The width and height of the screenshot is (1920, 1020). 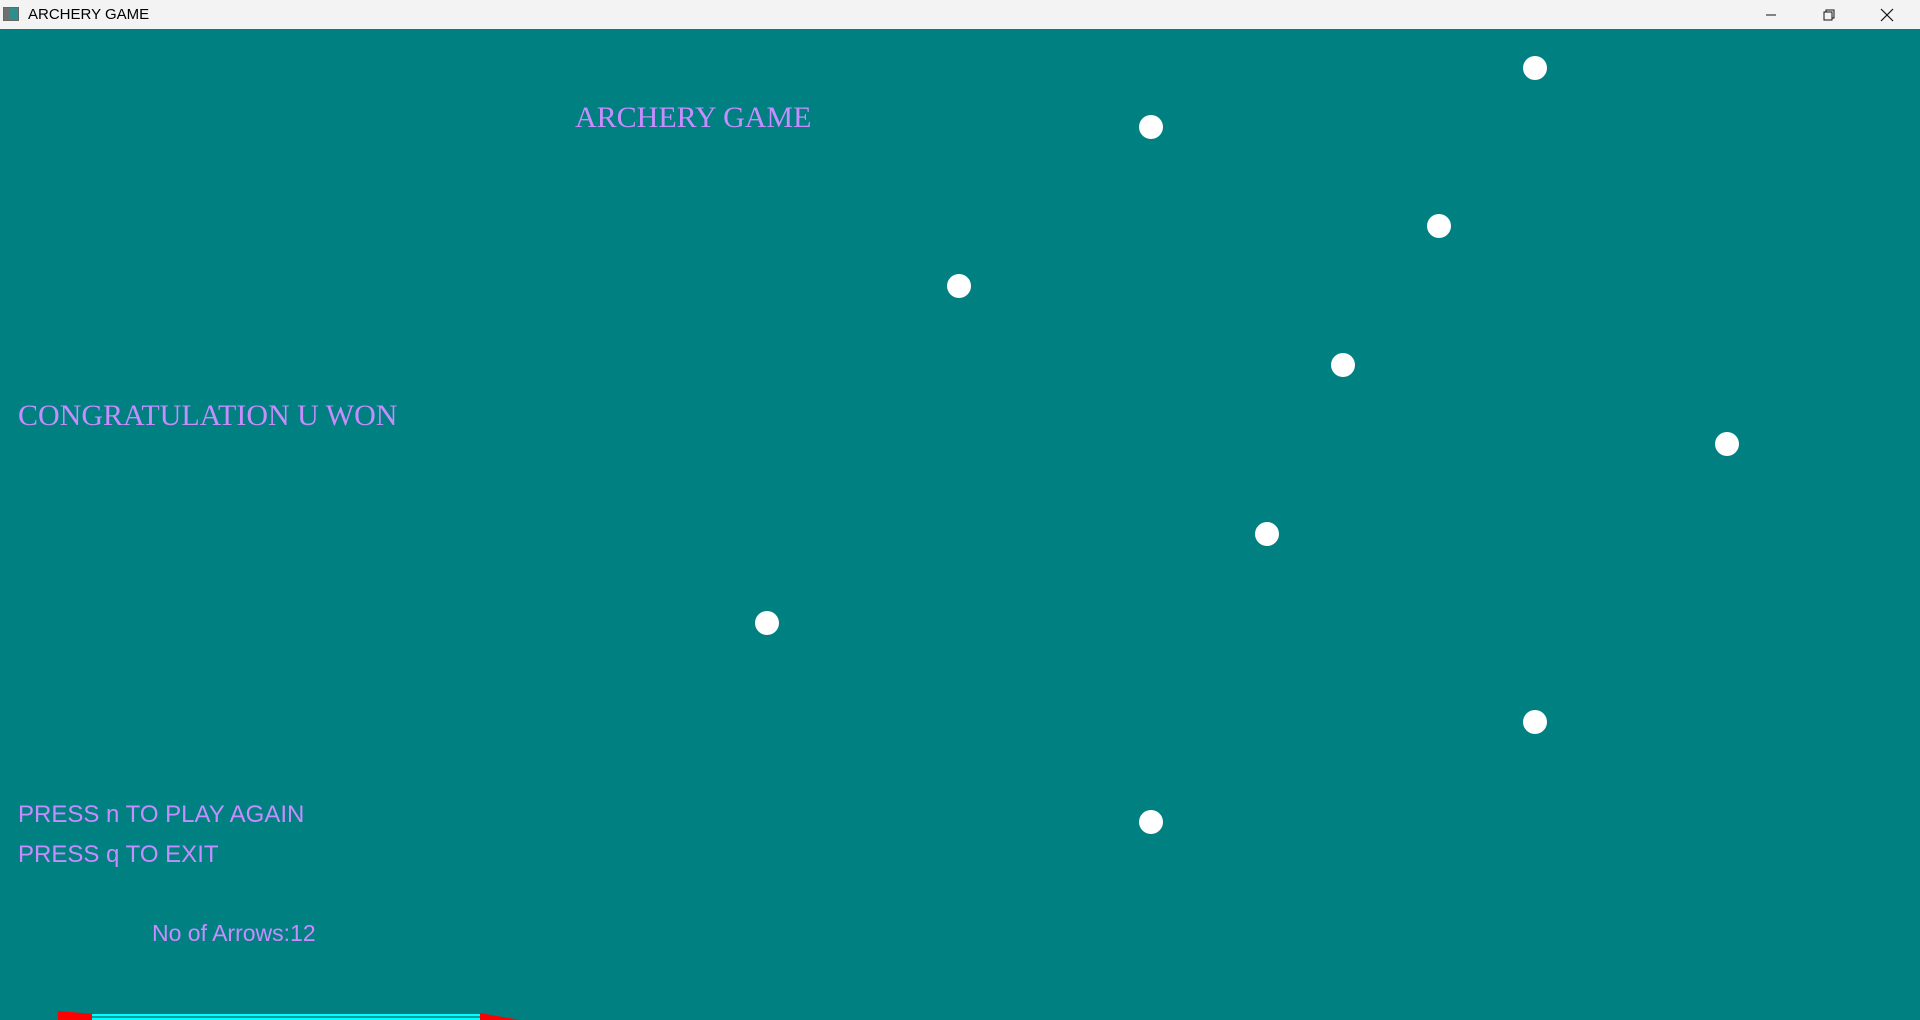 I want to click on restore-icon, so click(x=1829, y=14).